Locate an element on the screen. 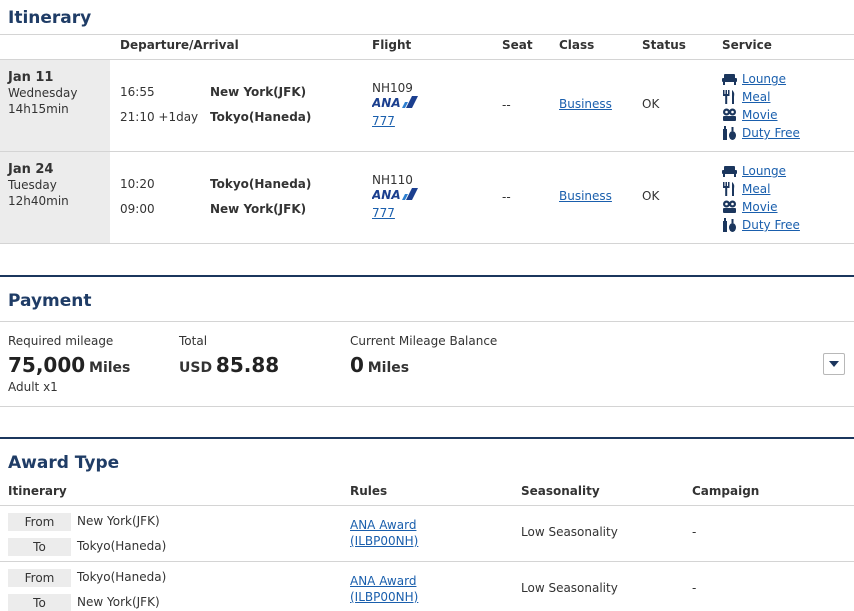 This screenshot has height=611, width=854. departure-city: Tokyo(Haneda) is located at coordinates (261, 184).